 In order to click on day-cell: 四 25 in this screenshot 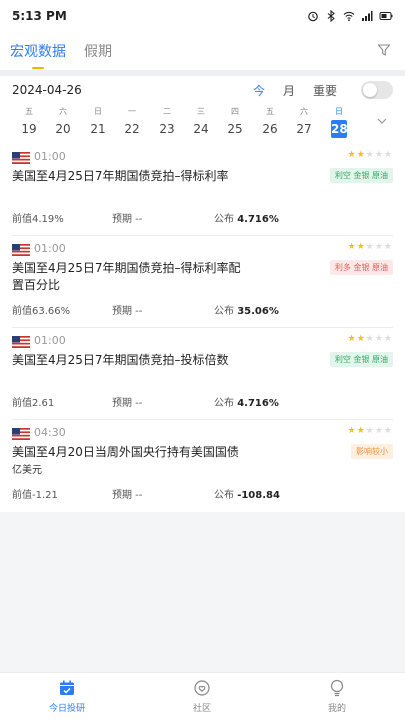, I will do `click(235, 122)`.